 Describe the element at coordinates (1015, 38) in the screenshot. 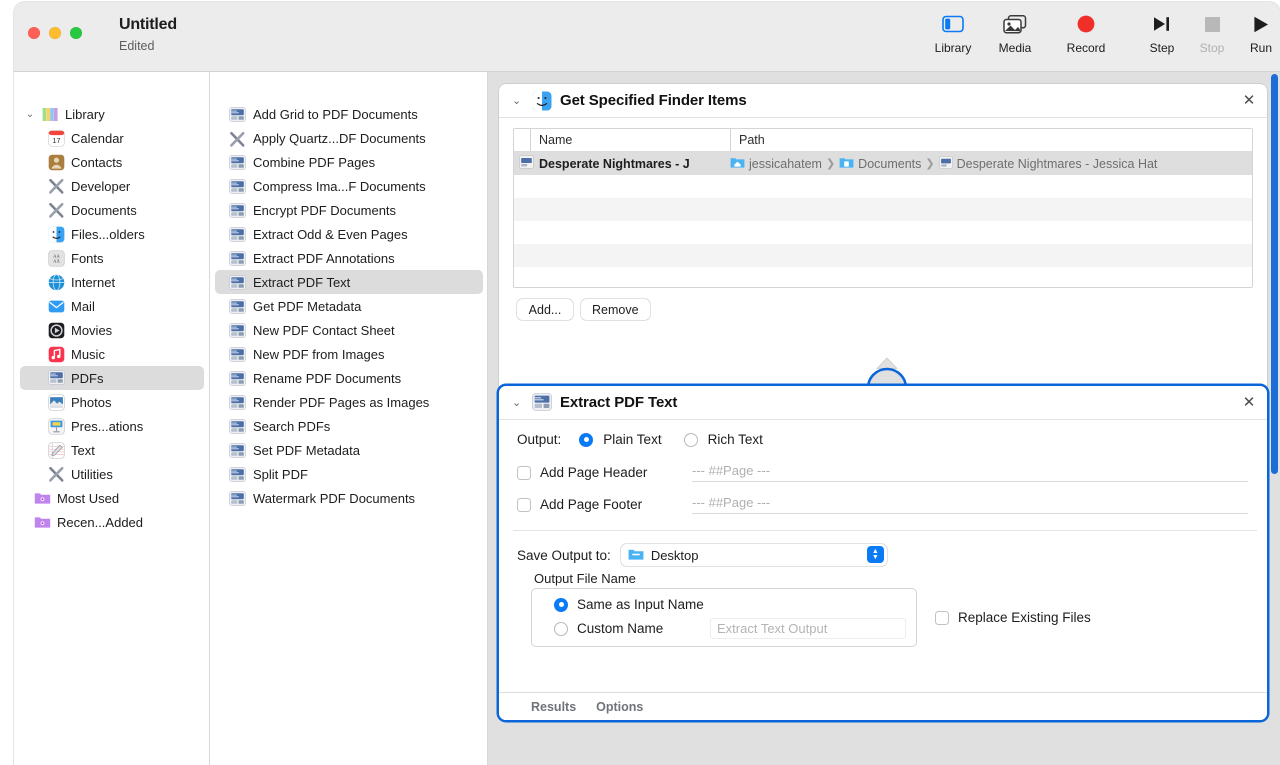

I see `toolbar-media-button: Media` at that location.